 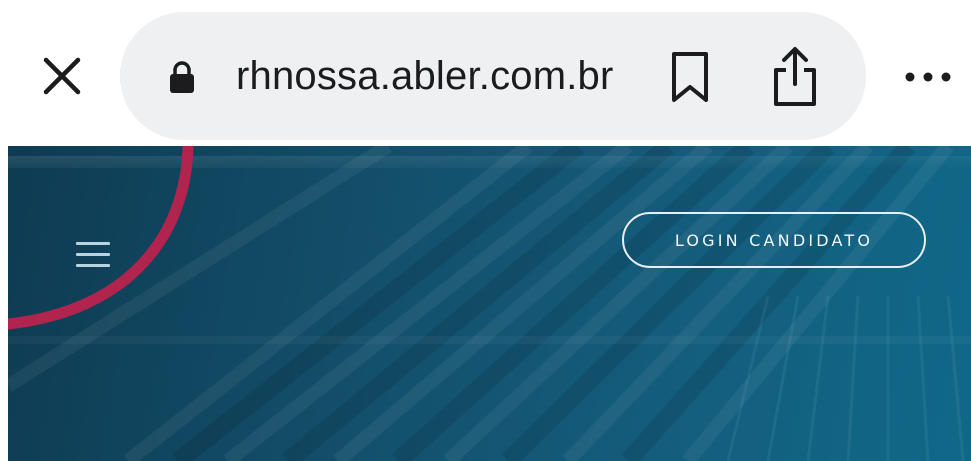 What do you see at coordinates (690, 77) in the screenshot?
I see `bookmark-icon` at bounding box center [690, 77].